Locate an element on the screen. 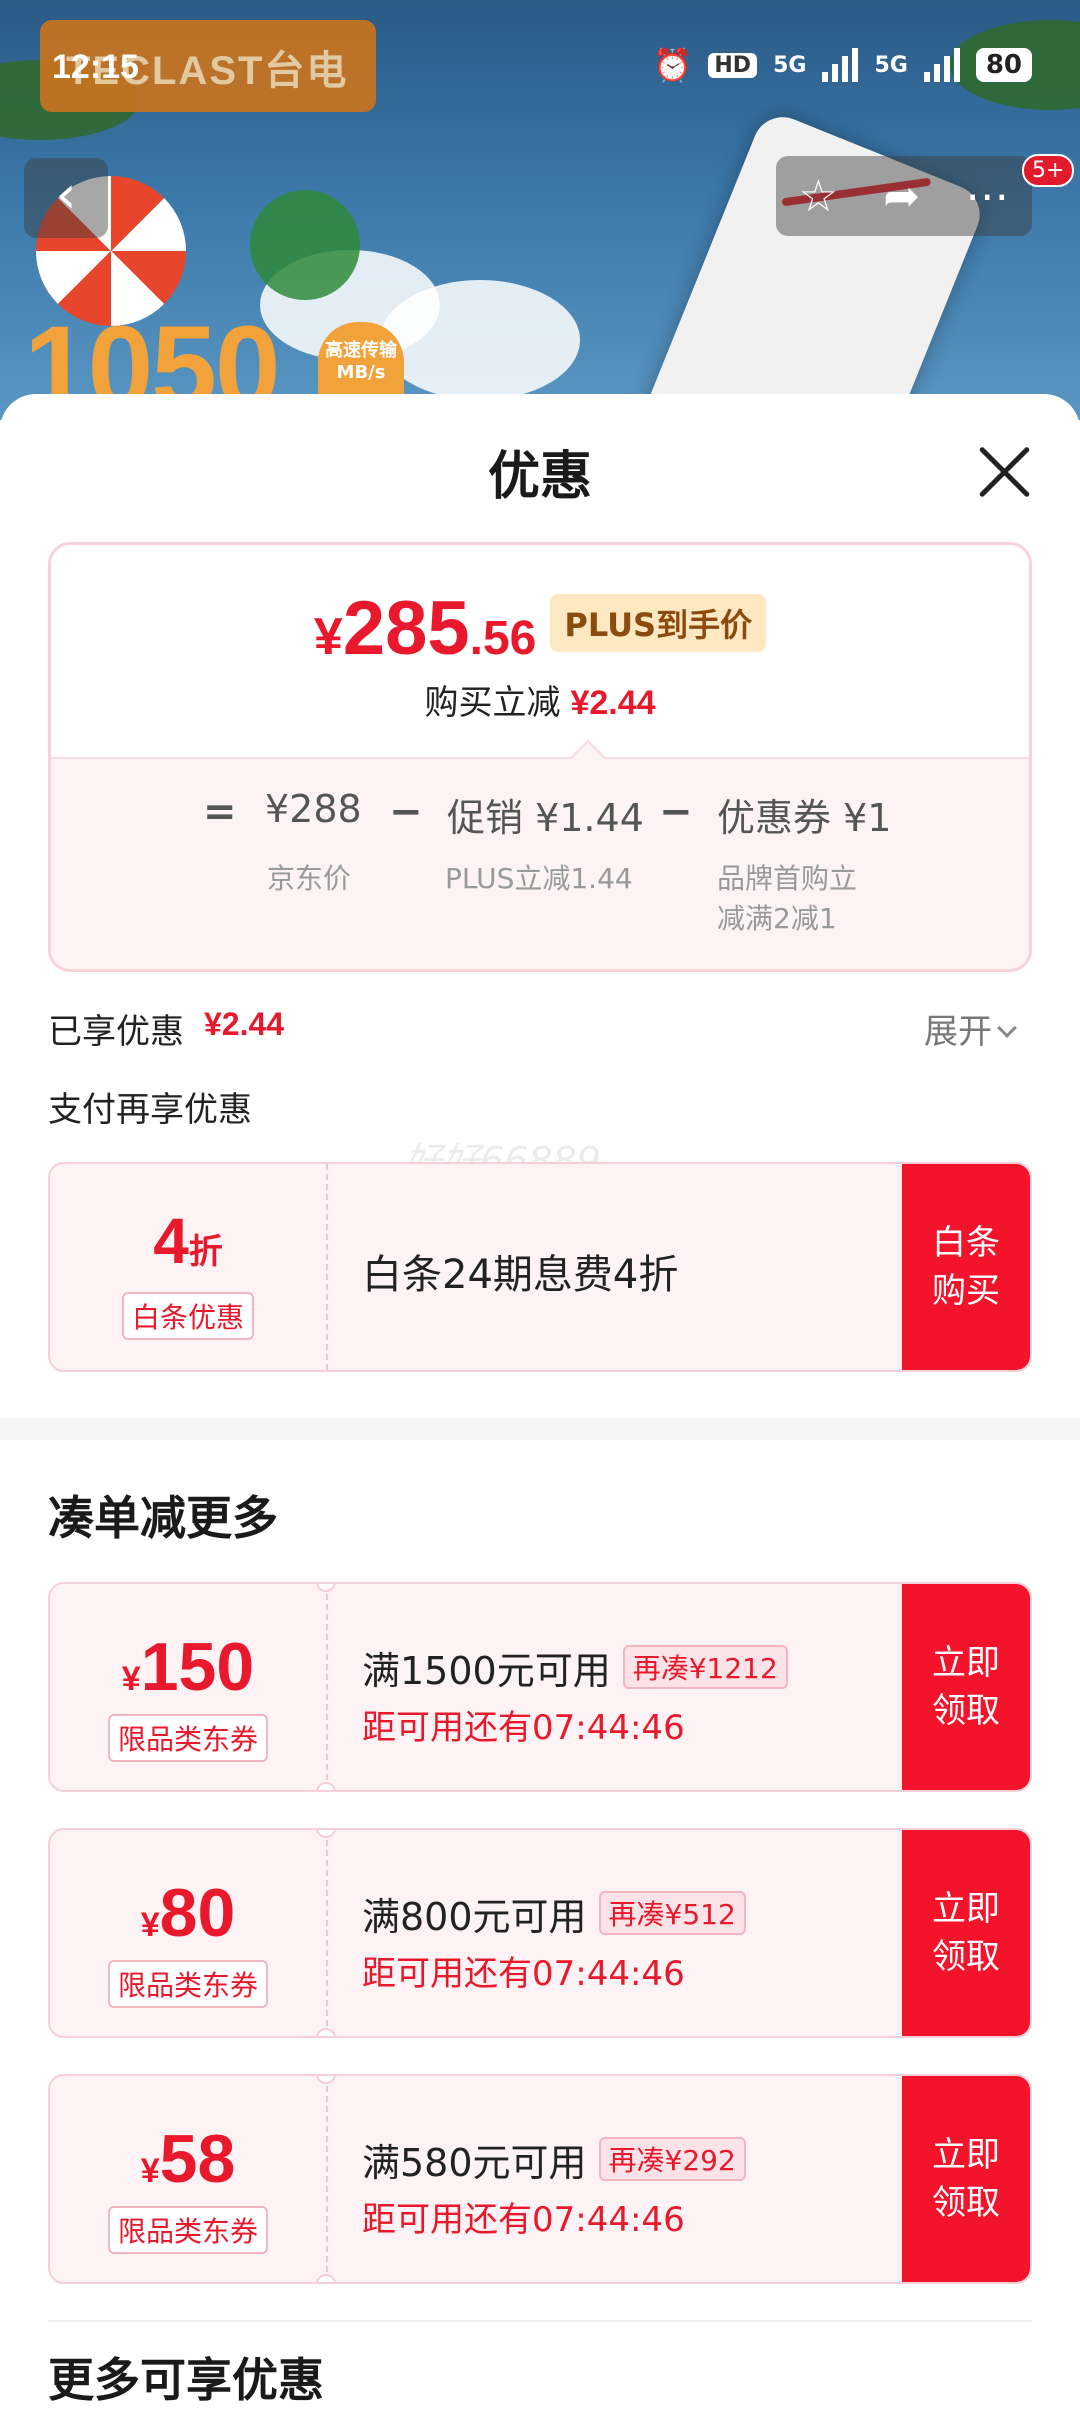  coupon-condition: 满800元可用 再凑¥512 is located at coordinates (554, 1913).